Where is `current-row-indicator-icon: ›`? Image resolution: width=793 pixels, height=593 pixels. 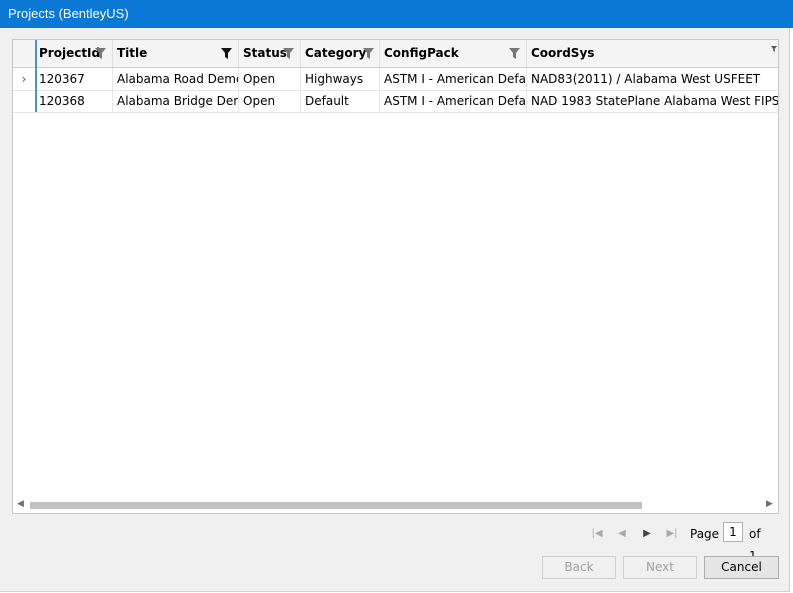 current-row-indicator-icon: › is located at coordinates (24, 79).